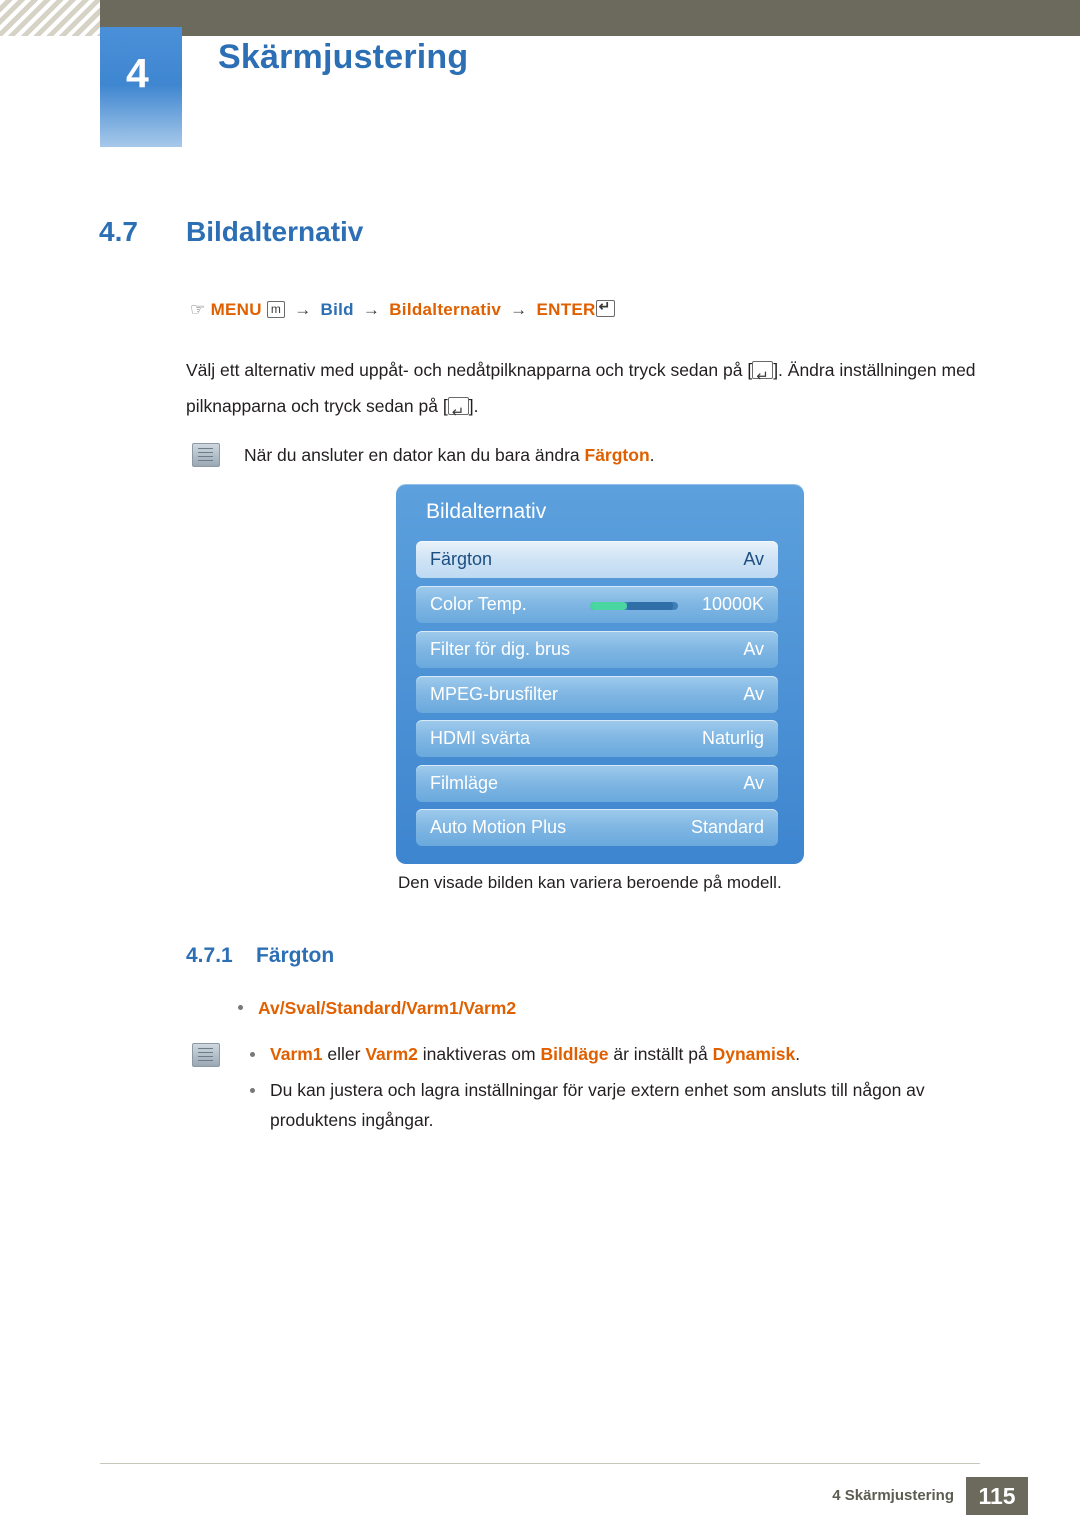 The image size is (1080, 1527). What do you see at coordinates (566, 309) in the screenshot?
I see `menu-path-enter-label: ENTER` at bounding box center [566, 309].